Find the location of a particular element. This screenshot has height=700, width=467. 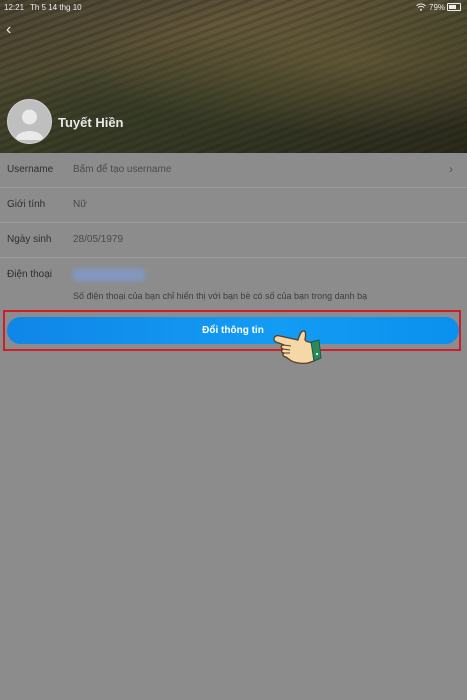

chevron-right-icon: › is located at coordinates (451, 169).